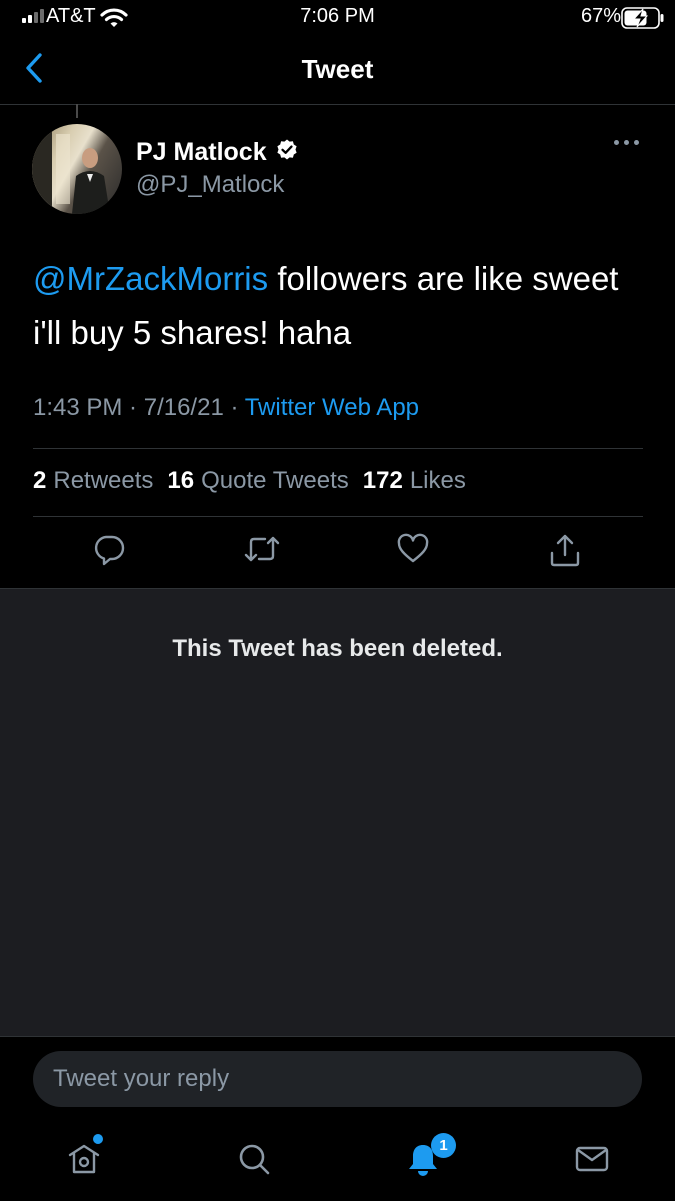 The height and width of the screenshot is (1201, 675). I want to click on tweet-meta: 1:43 PM · 7/16/21 · Twitter Web App, so click(226, 408).